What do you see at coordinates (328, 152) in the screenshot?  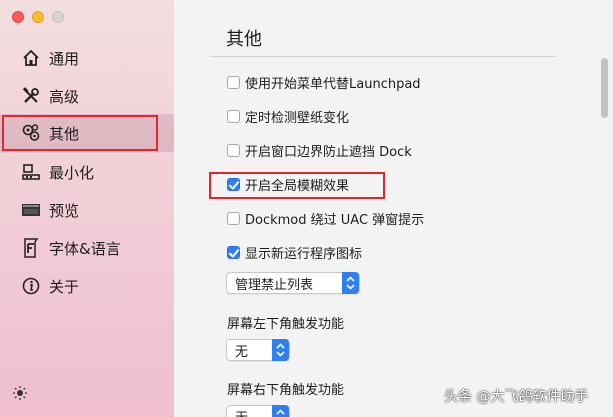 I see `option-label: 开启窗口边界防止遮挡 Dock` at bounding box center [328, 152].